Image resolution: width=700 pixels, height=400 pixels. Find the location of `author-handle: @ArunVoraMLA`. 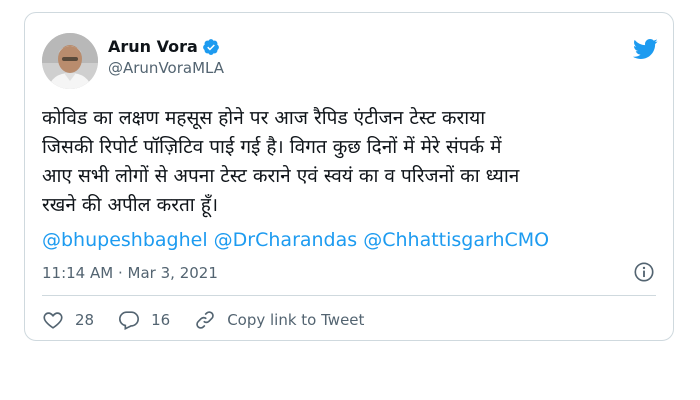

author-handle: @ArunVoraMLA is located at coordinates (166, 68).